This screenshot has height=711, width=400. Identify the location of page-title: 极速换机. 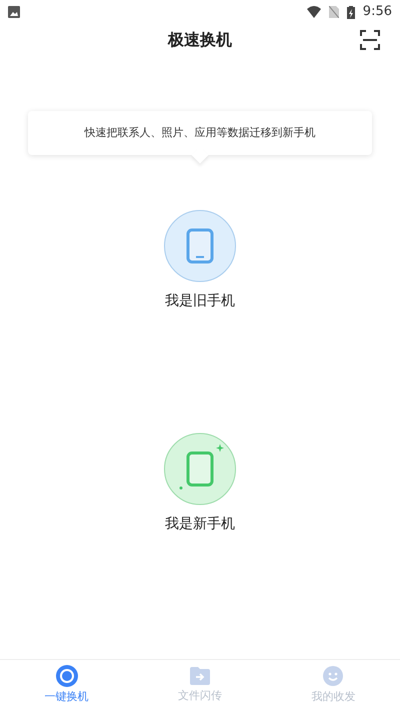
(200, 40).